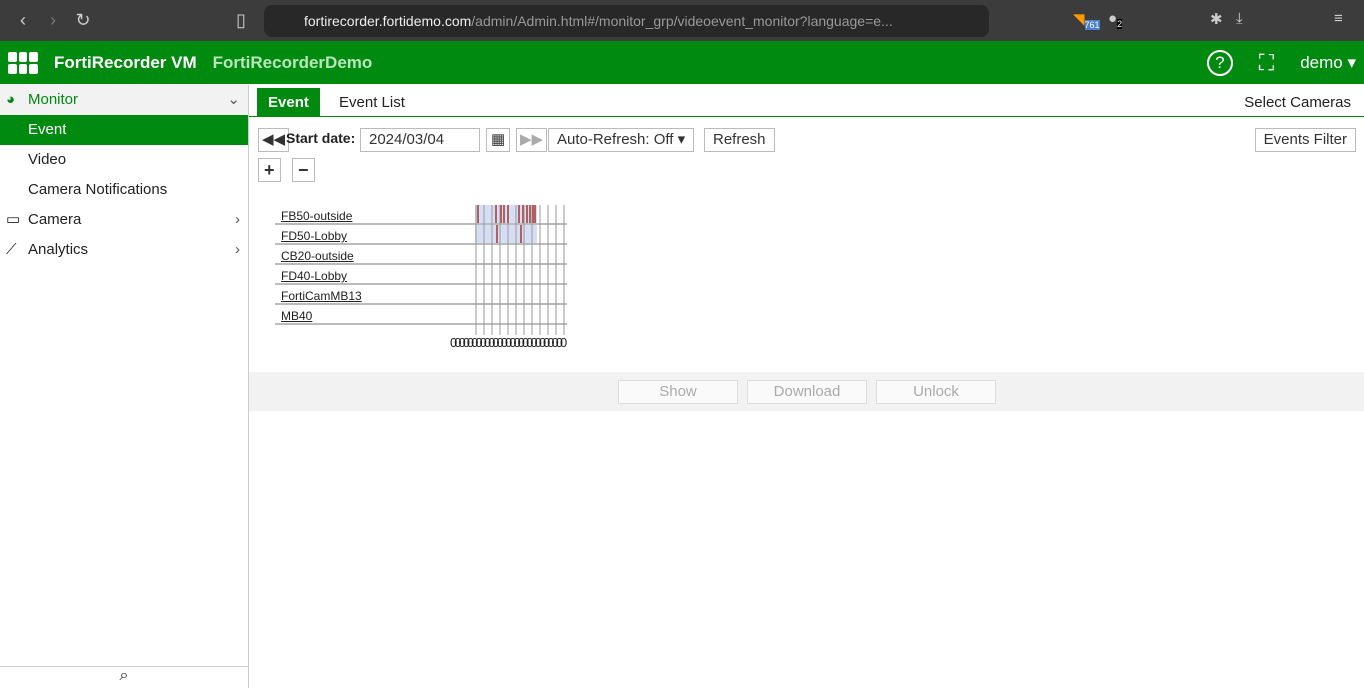 This screenshot has height=688, width=1364. What do you see at coordinates (274, 140) in the screenshot?
I see `previous-day-button: ◀◀` at bounding box center [274, 140].